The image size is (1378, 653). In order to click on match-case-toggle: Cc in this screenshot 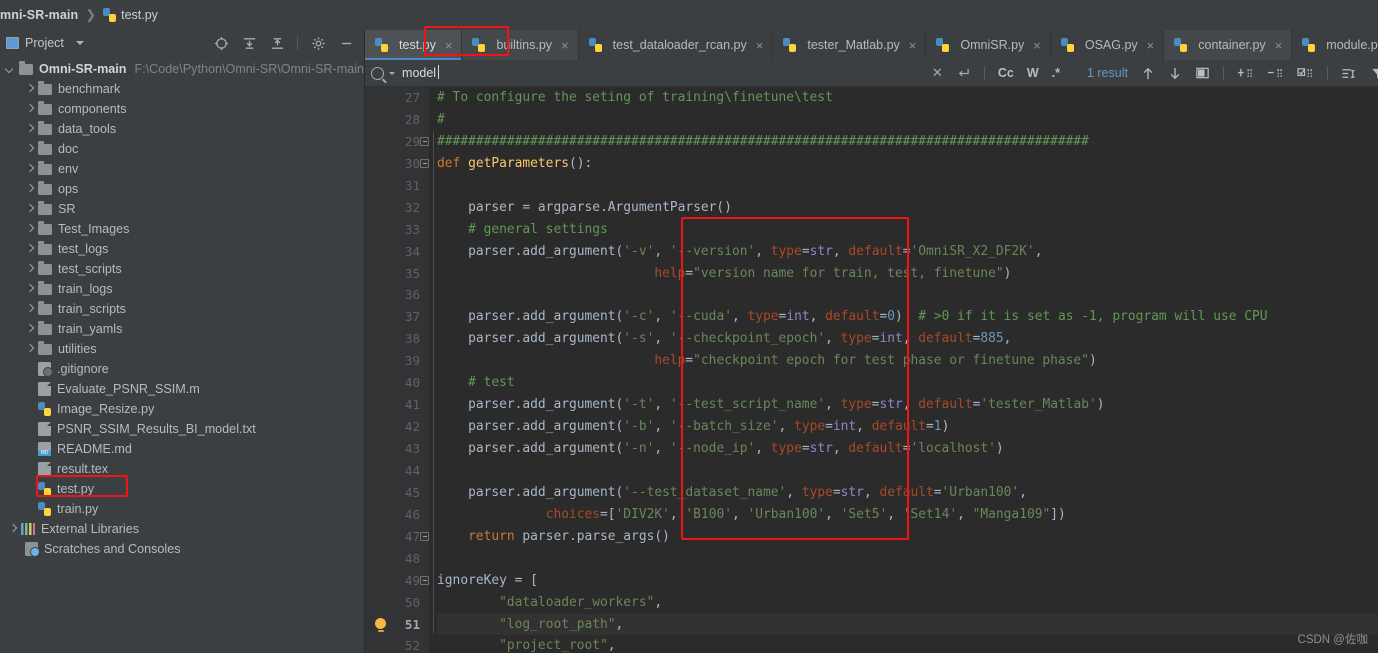, I will do `click(1006, 73)`.